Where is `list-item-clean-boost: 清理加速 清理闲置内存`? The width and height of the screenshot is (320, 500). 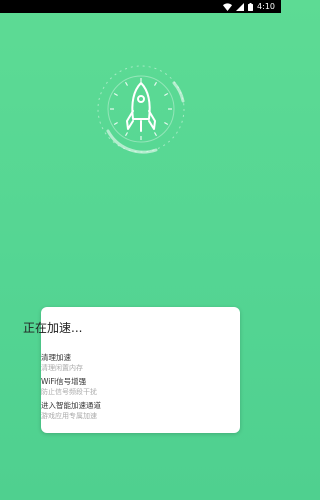
list-item-clean-boost: 清理加速 清理闲置内存 is located at coordinates (136, 363).